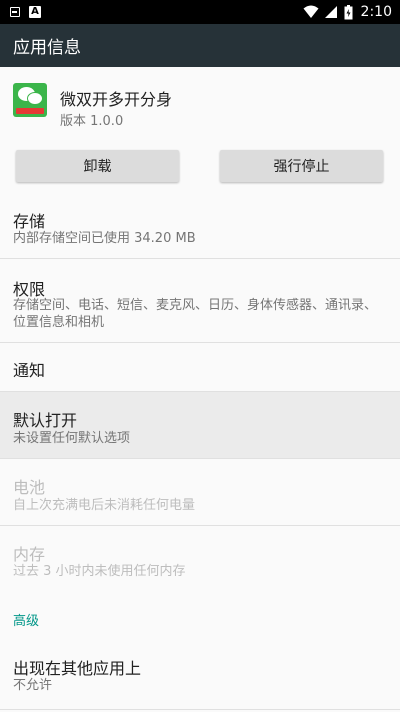 This screenshot has width=400, height=712. Describe the element at coordinates (330, 12) in the screenshot. I see `signal-icon` at that location.